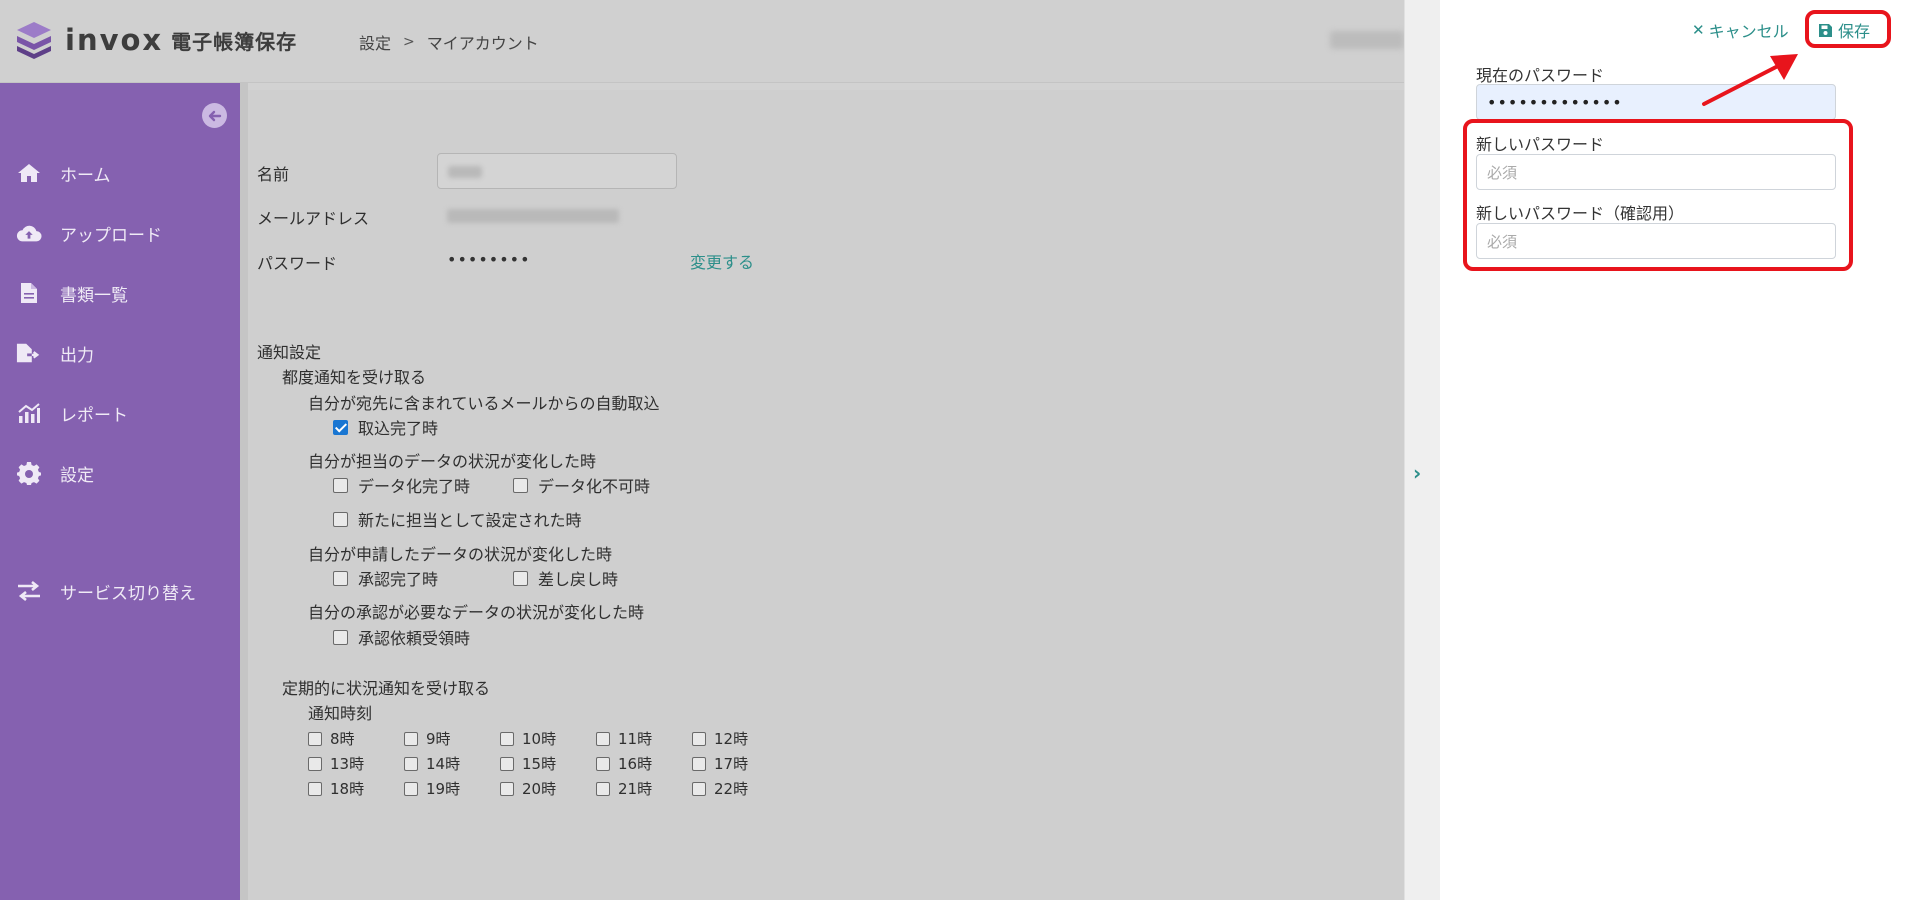 This screenshot has width=1920, height=900. I want to click on cancel-label: キャンセル, so click(1748, 31).